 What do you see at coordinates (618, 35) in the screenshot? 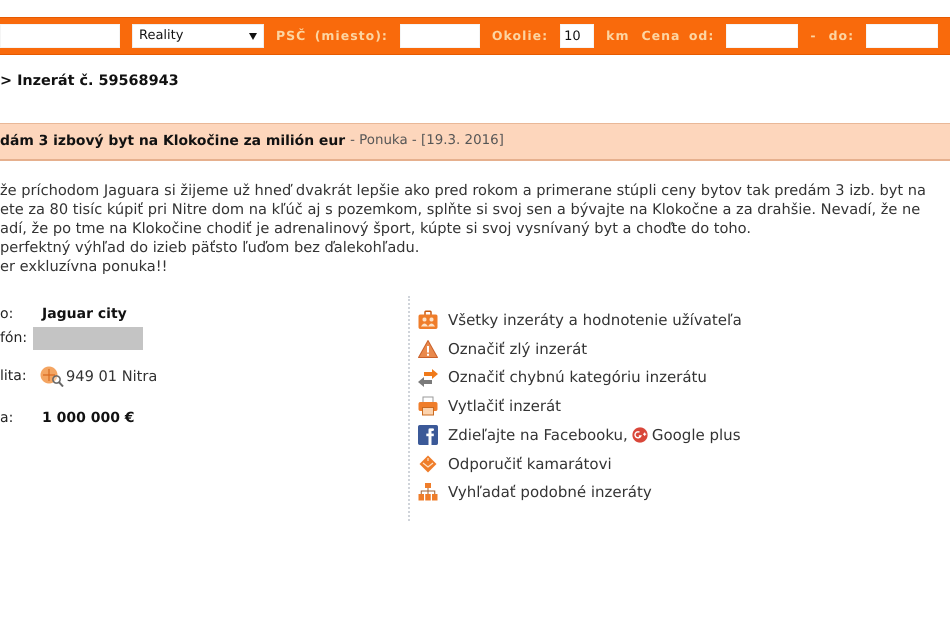
I see `search-label: km` at bounding box center [618, 35].